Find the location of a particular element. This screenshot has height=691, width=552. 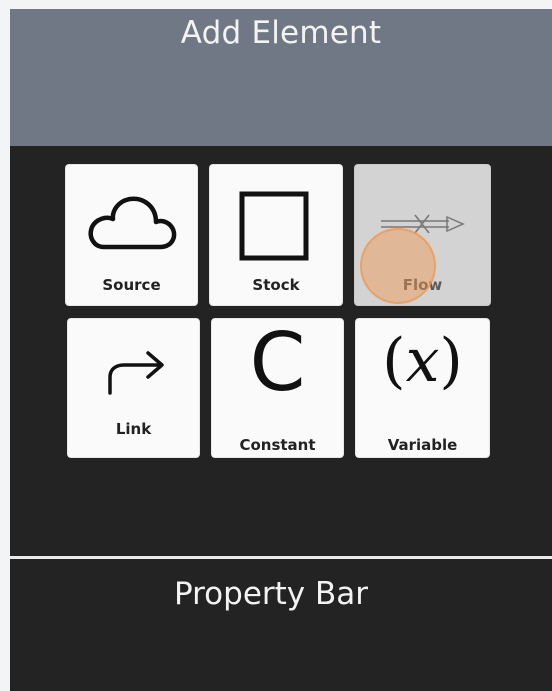

variable-x-icon: (x) is located at coordinates (422, 361).